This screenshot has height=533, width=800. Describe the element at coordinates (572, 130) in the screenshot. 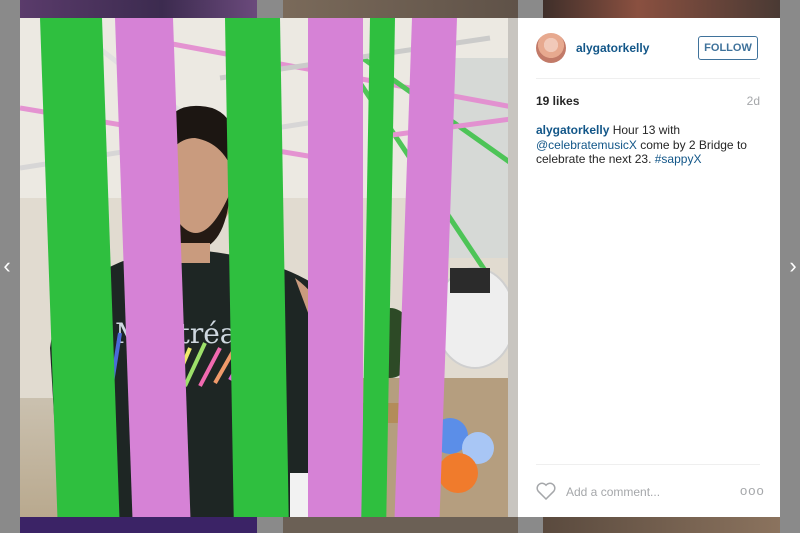

I see `caption-username: alygatorkelly` at that location.